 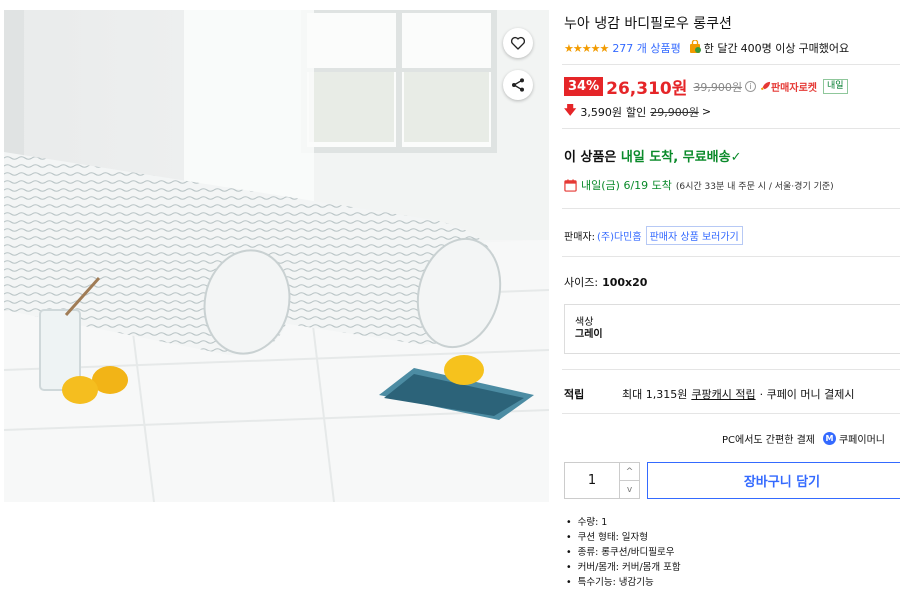 I want to click on seller-label: 판매자:, so click(x=579, y=237).